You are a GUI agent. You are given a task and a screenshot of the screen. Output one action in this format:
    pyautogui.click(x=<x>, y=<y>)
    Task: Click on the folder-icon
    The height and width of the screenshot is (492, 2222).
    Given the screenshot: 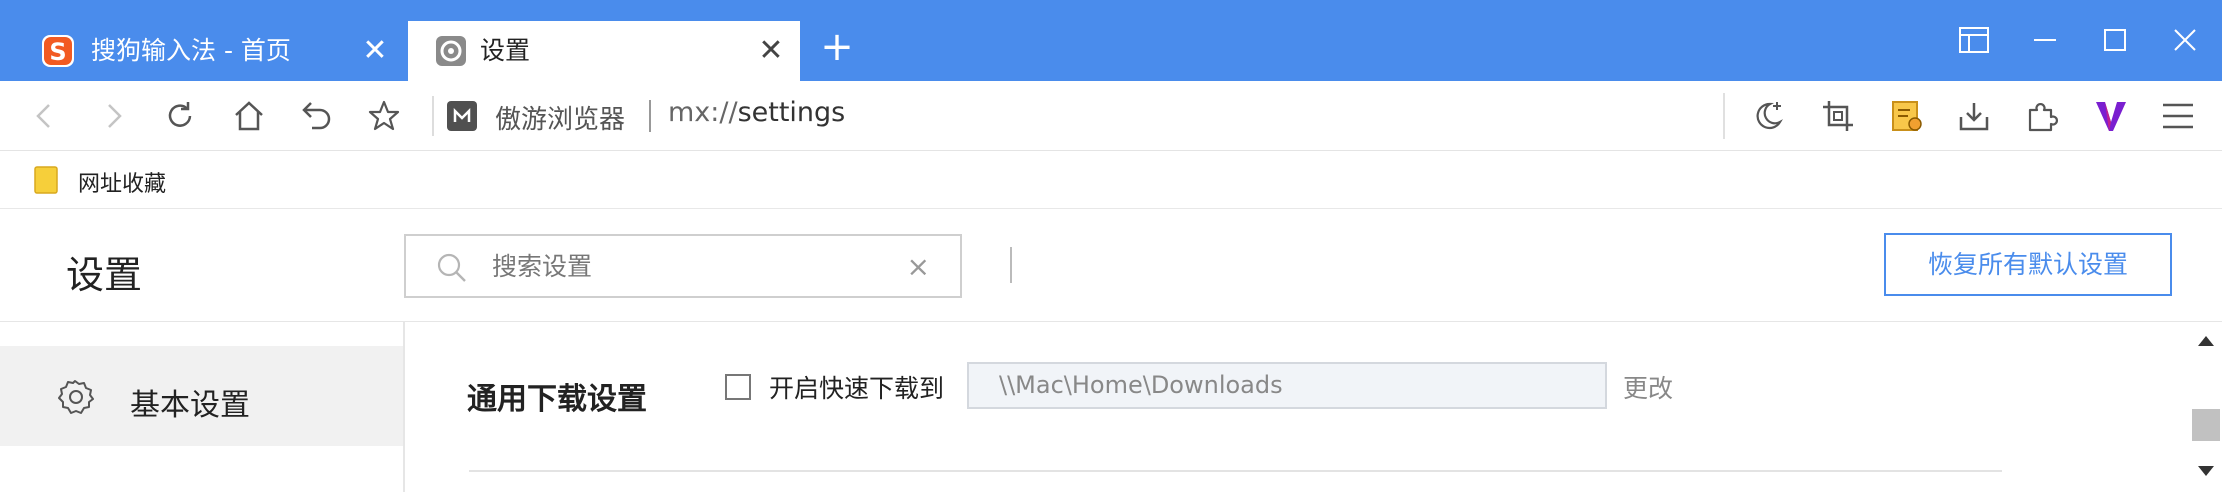 What is the action you would take?
    pyautogui.click(x=46, y=180)
    